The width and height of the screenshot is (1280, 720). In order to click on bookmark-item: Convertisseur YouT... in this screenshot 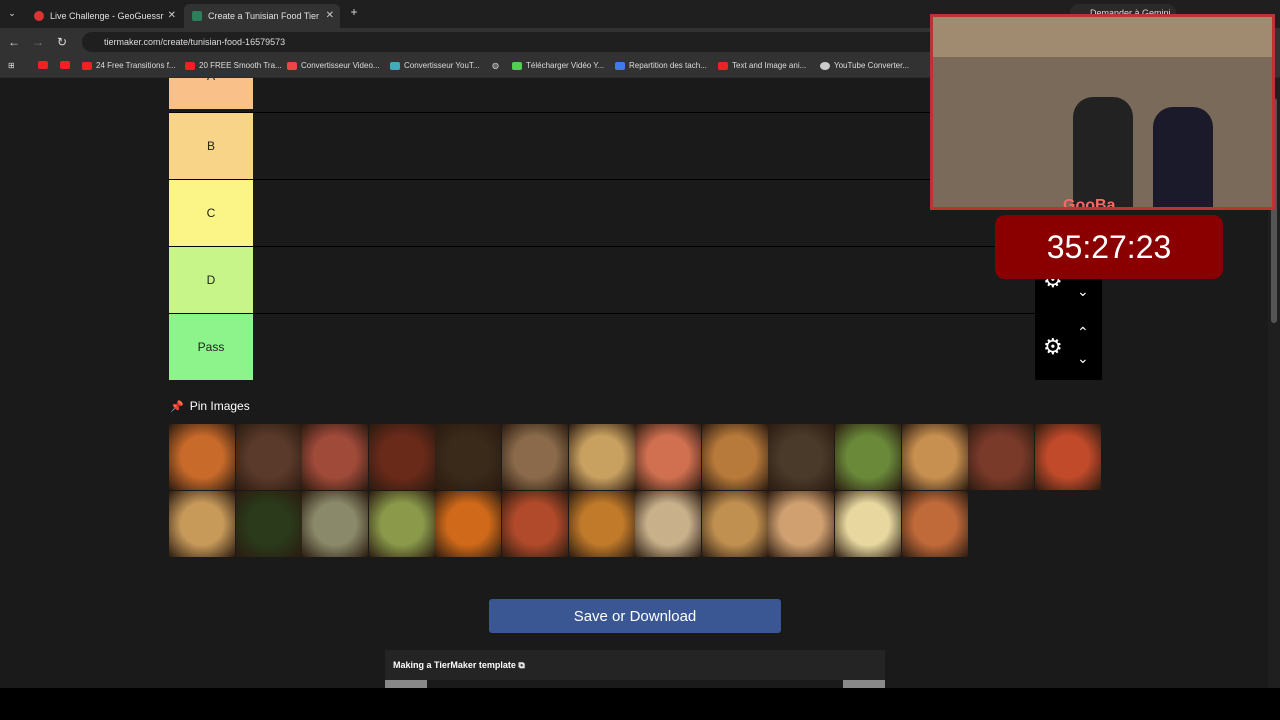, I will do `click(435, 65)`.